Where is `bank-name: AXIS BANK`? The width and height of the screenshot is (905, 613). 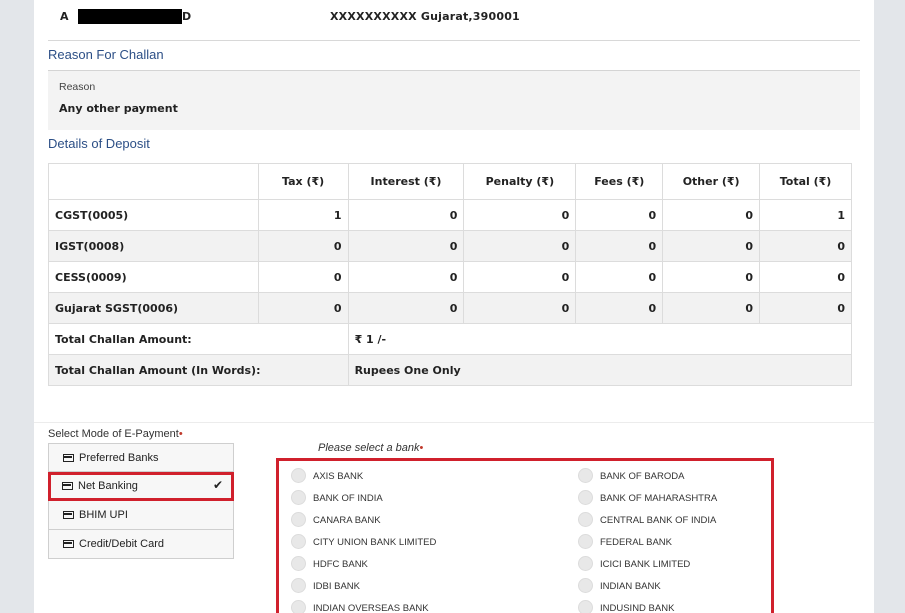
bank-name: AXIS BANK is located at coordinates (338, 476).